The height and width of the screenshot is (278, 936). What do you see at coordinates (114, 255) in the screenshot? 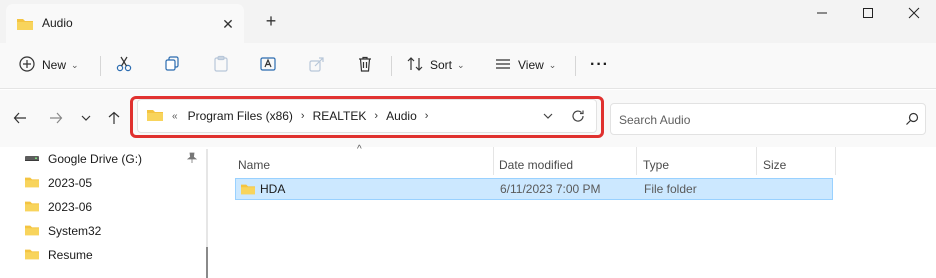
I see `sidebar-item-resume: Resume` at bounding box center [114, 255].